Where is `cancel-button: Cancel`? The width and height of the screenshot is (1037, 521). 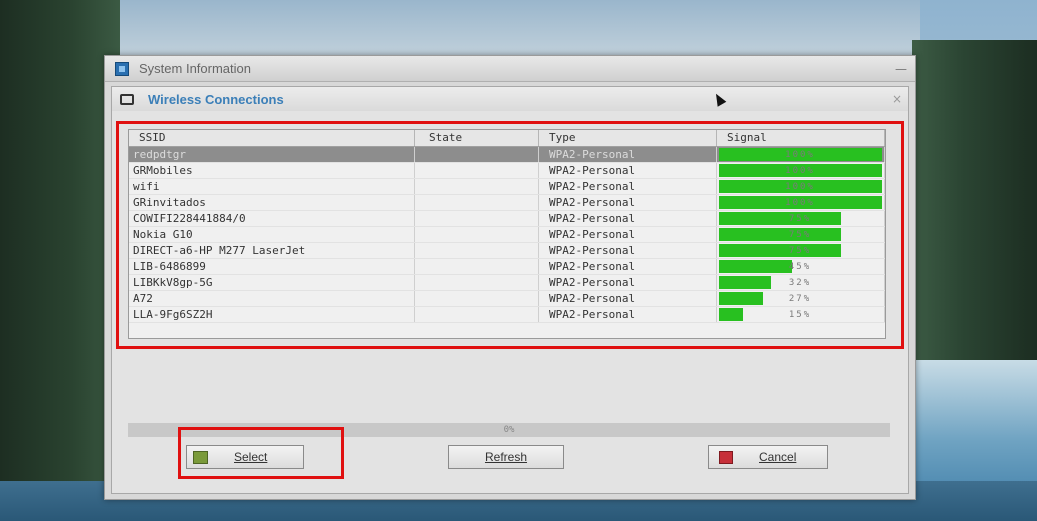
cancel-button: Cancel is located at coordinates (768, 457).